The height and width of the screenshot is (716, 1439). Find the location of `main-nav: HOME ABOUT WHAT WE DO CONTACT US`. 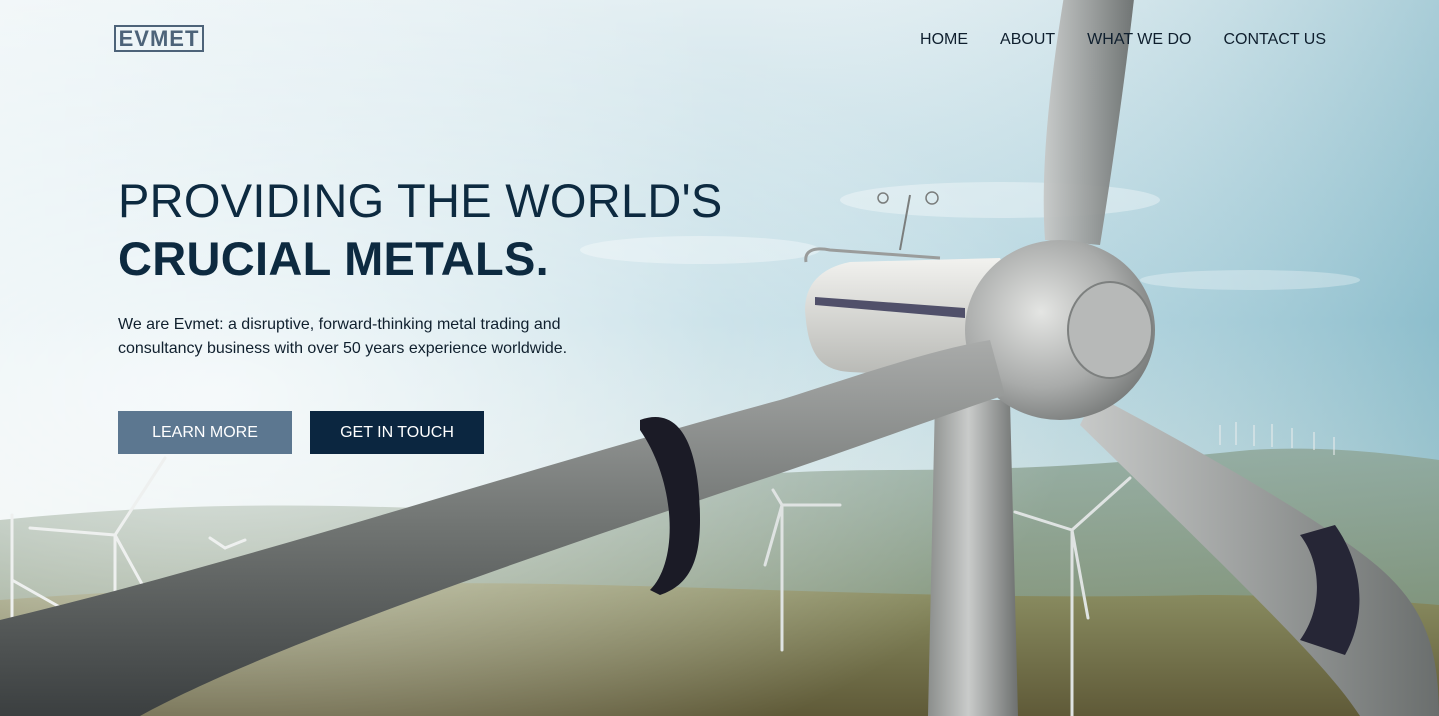

main-nav: HOME ABOUT WHAT WE DO CONTACT US is located at coordinates (1123, 40).